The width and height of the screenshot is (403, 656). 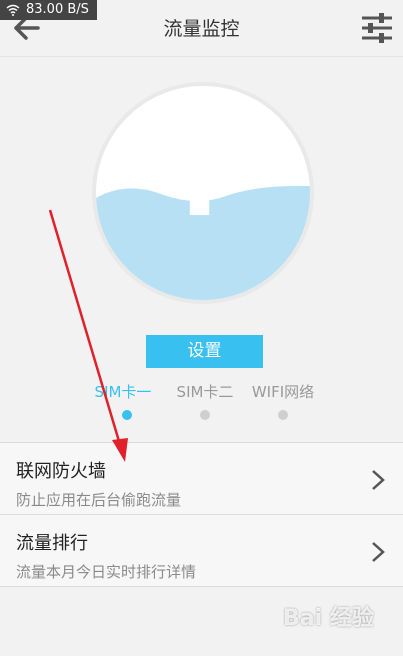 What do you see at coordinates (377, 28) in the screenshot?
I see `settings-sliders-icon` at bounding box center [377, 28].